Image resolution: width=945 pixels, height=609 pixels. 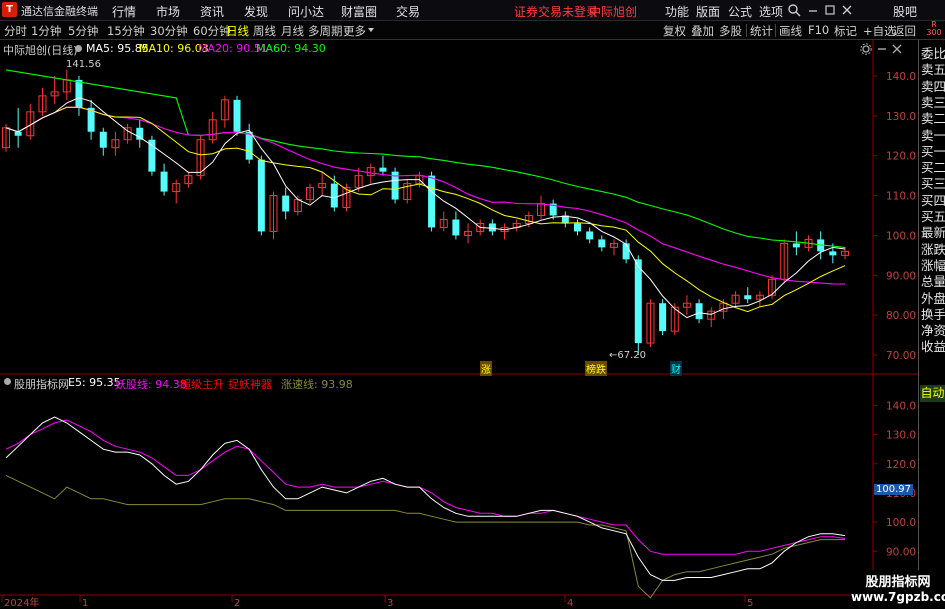 I want to click on event-tag: 财, so click(x=676, y=368).